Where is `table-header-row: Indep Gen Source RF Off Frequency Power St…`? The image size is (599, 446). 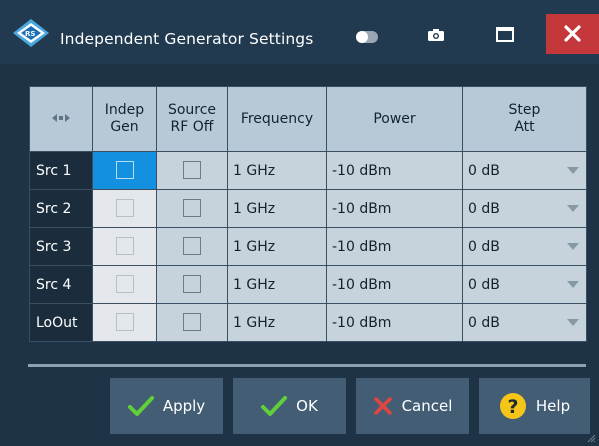 table-header-row: Indep Gen Source RF Off Frequency Power St… is located at coordinates (308, 119).